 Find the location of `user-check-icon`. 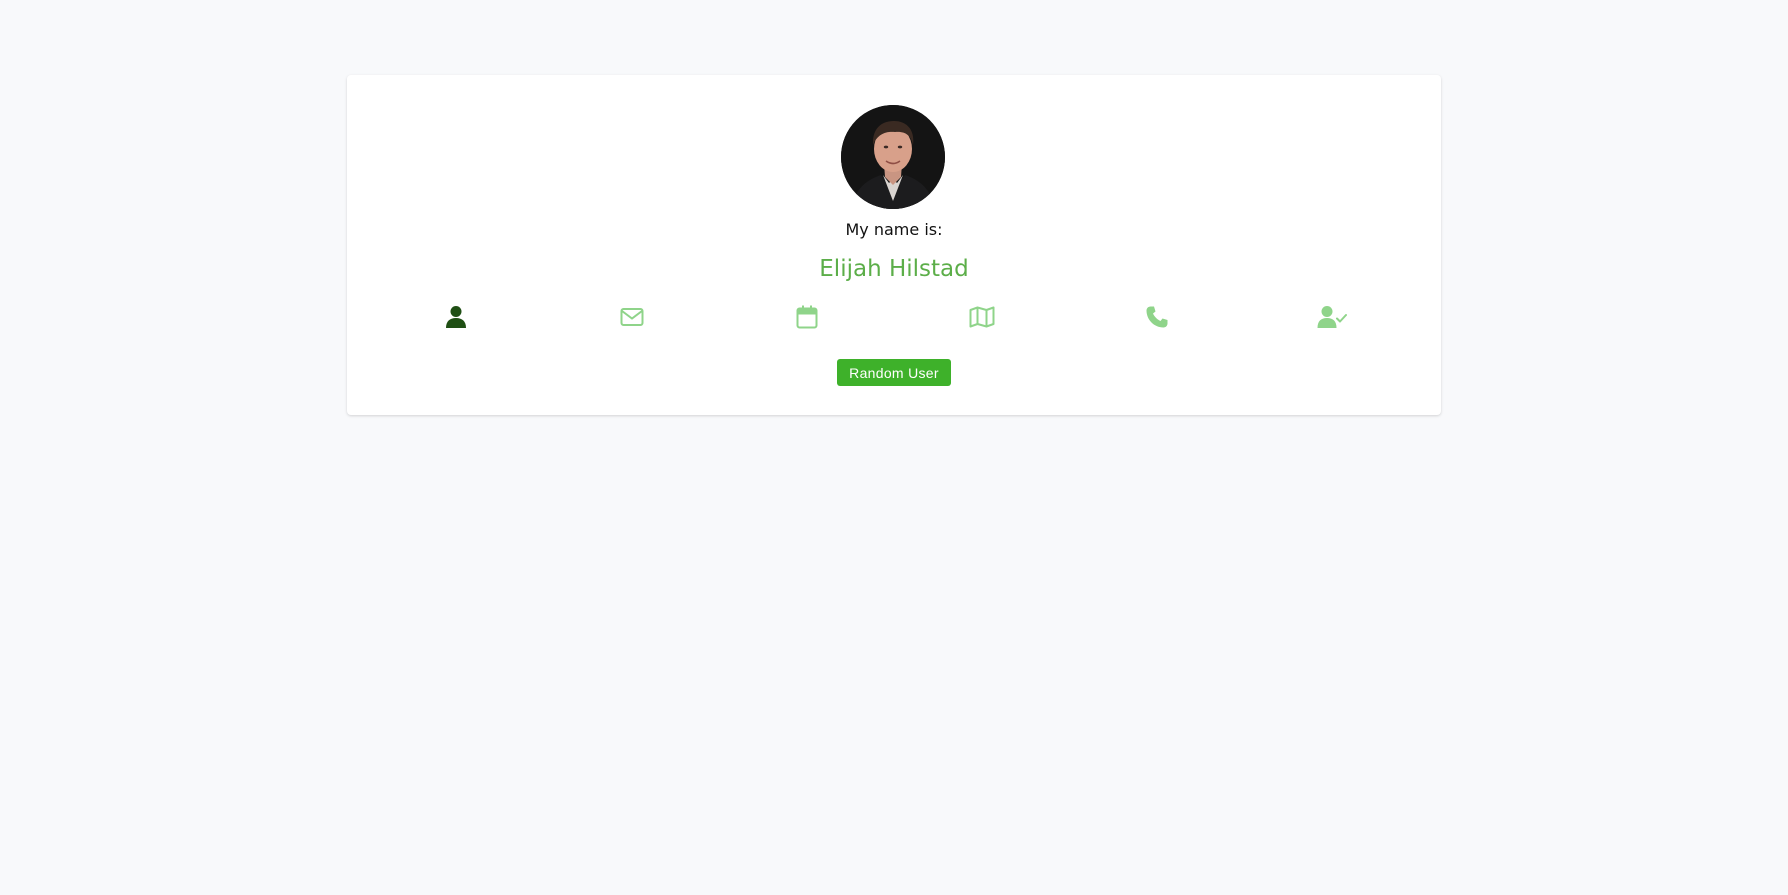

user-check-icon is located at coordinates (1332, 317).